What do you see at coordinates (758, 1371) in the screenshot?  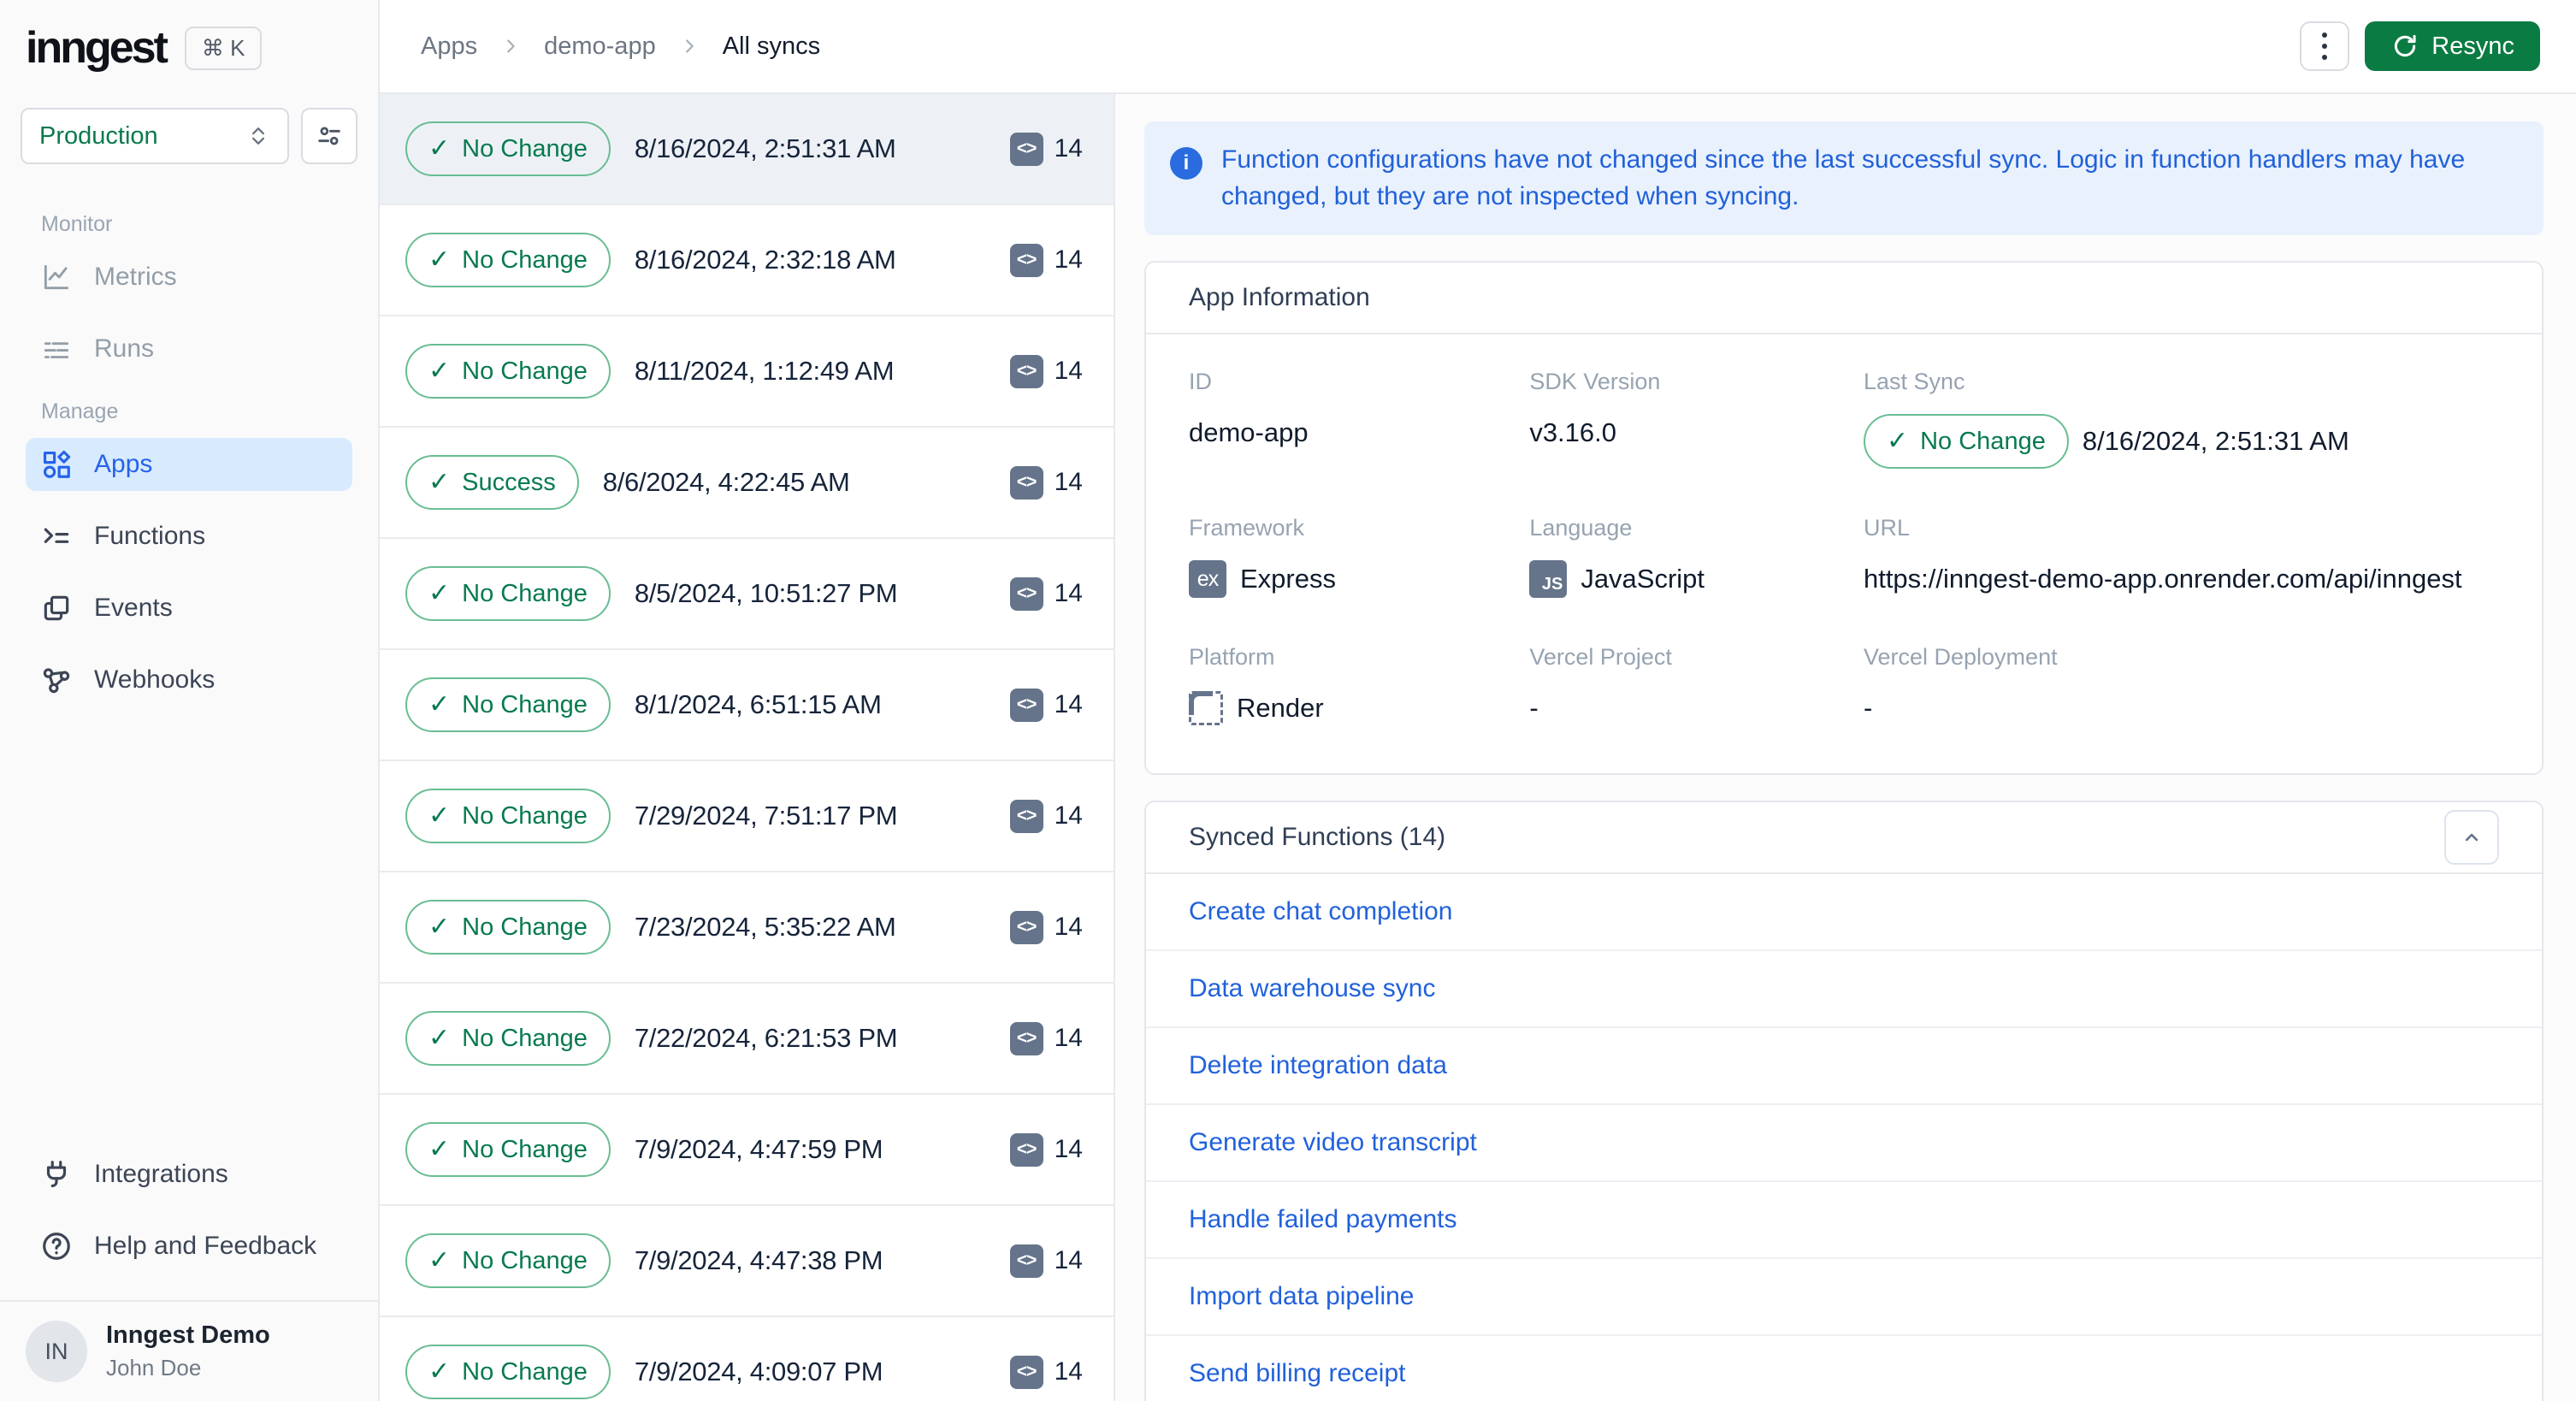 I see `sync-timestamp: 7/9/2024, 4:09:07 PM` at bounding box center [758, 1371].